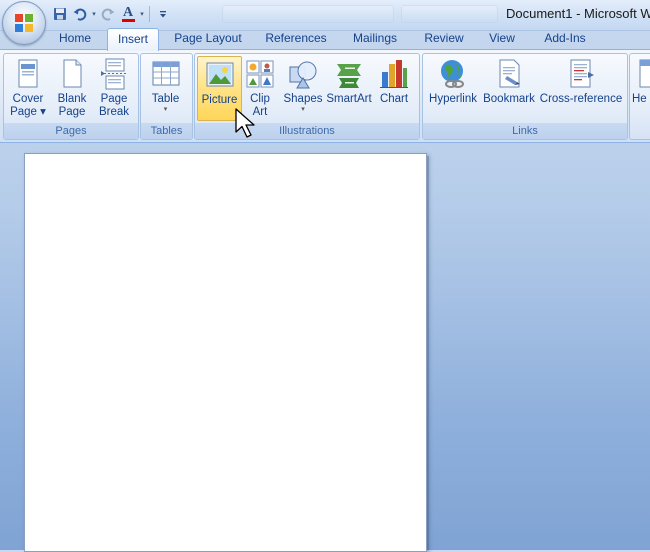  Describe the element at coordinates (166, 131) in the screenshot. I see `group-label-tables: Tables` at that location.